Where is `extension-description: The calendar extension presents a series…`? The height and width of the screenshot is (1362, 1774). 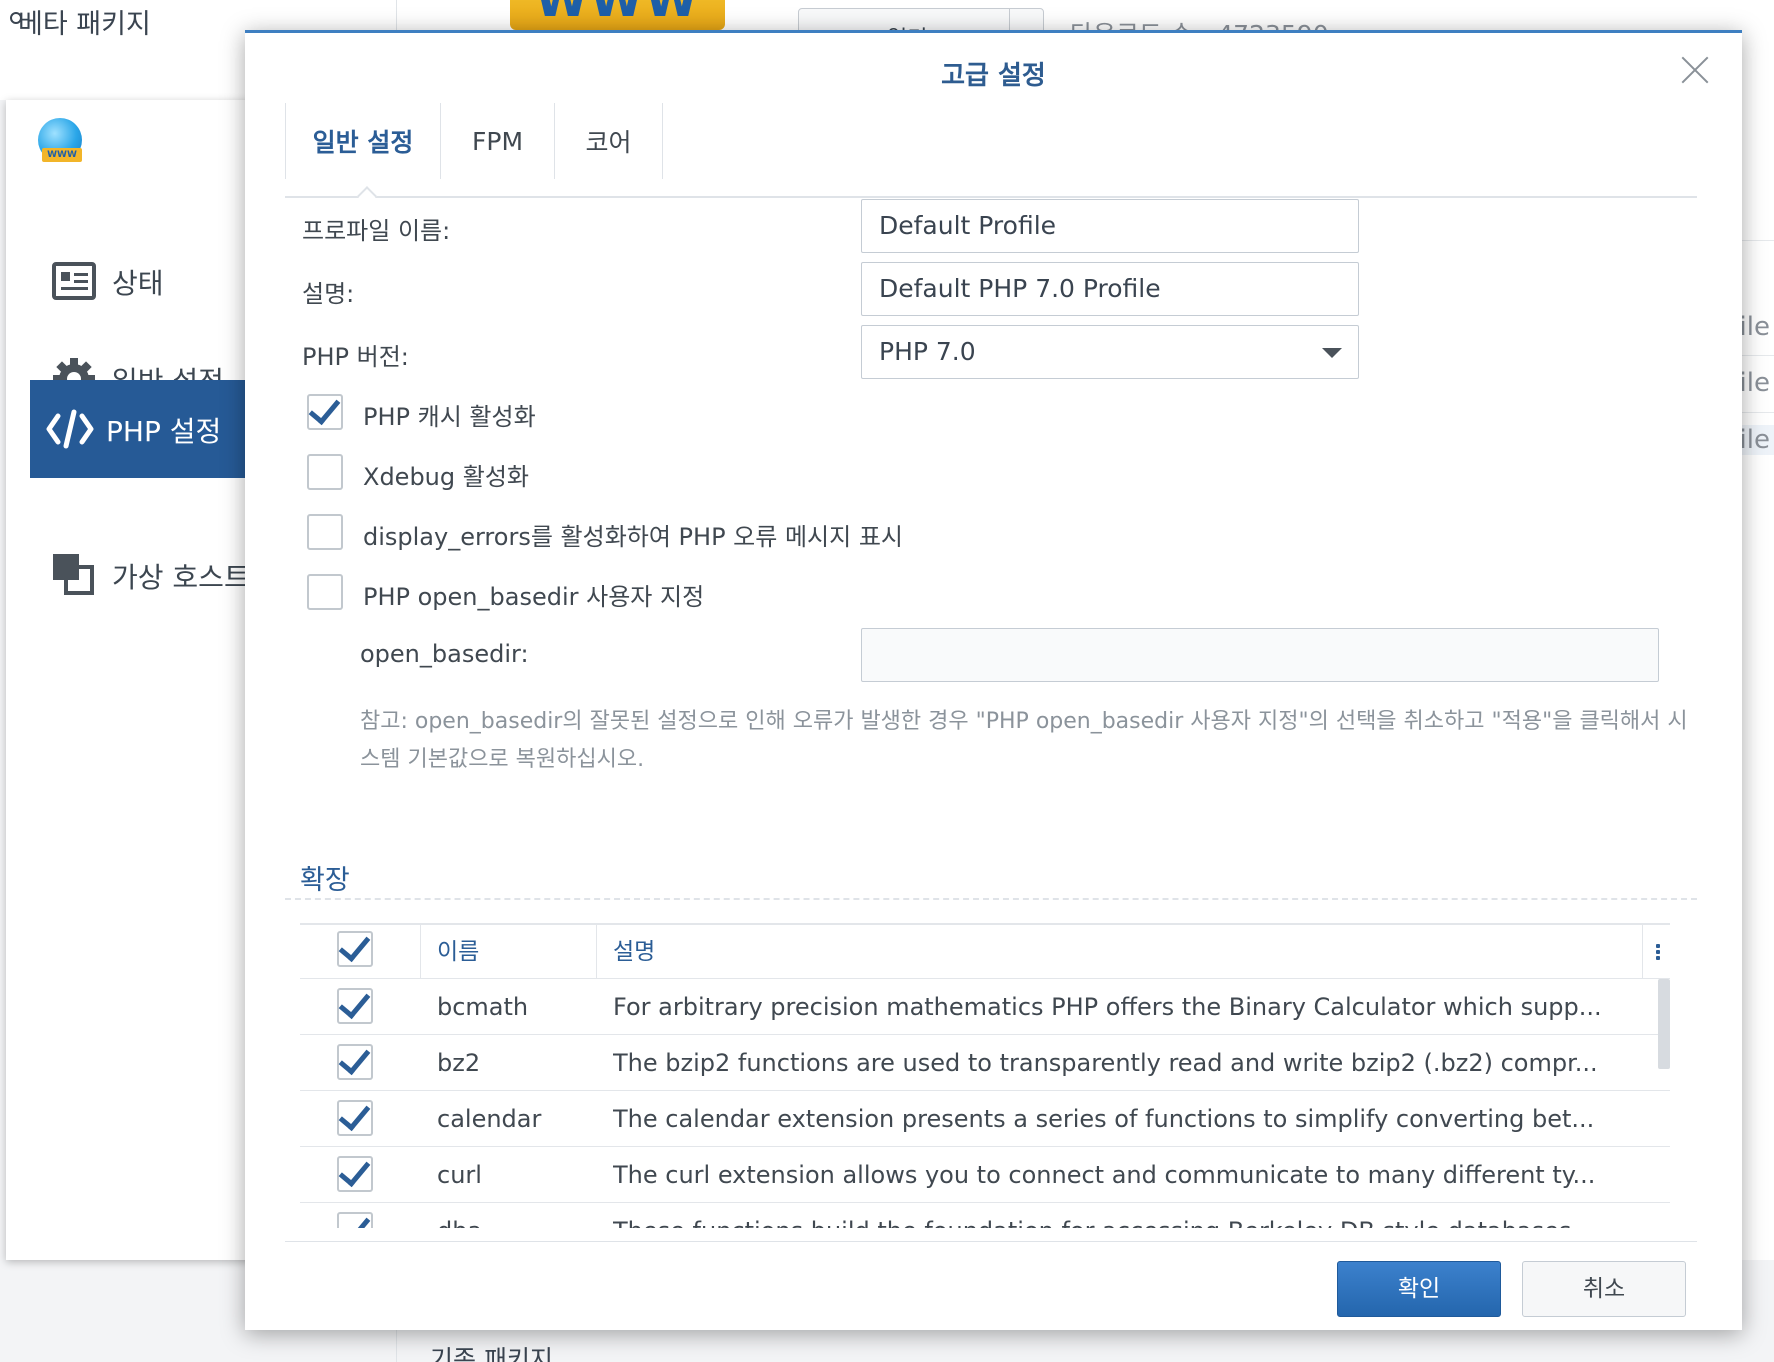 extension-description: The calendar extension presents a series… is located at coordinates (1104, 1119).